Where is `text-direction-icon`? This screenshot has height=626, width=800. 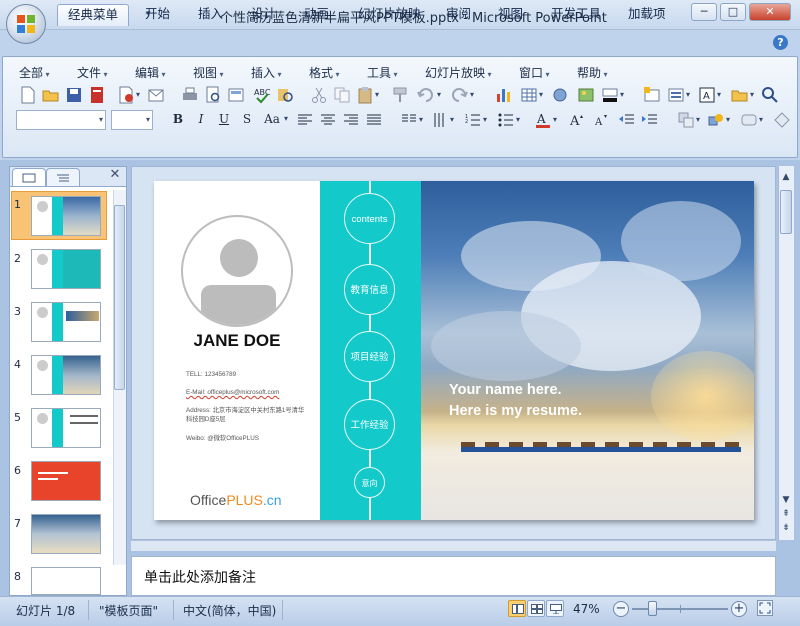
text-direction-icon is located at coordinates (440, 120).